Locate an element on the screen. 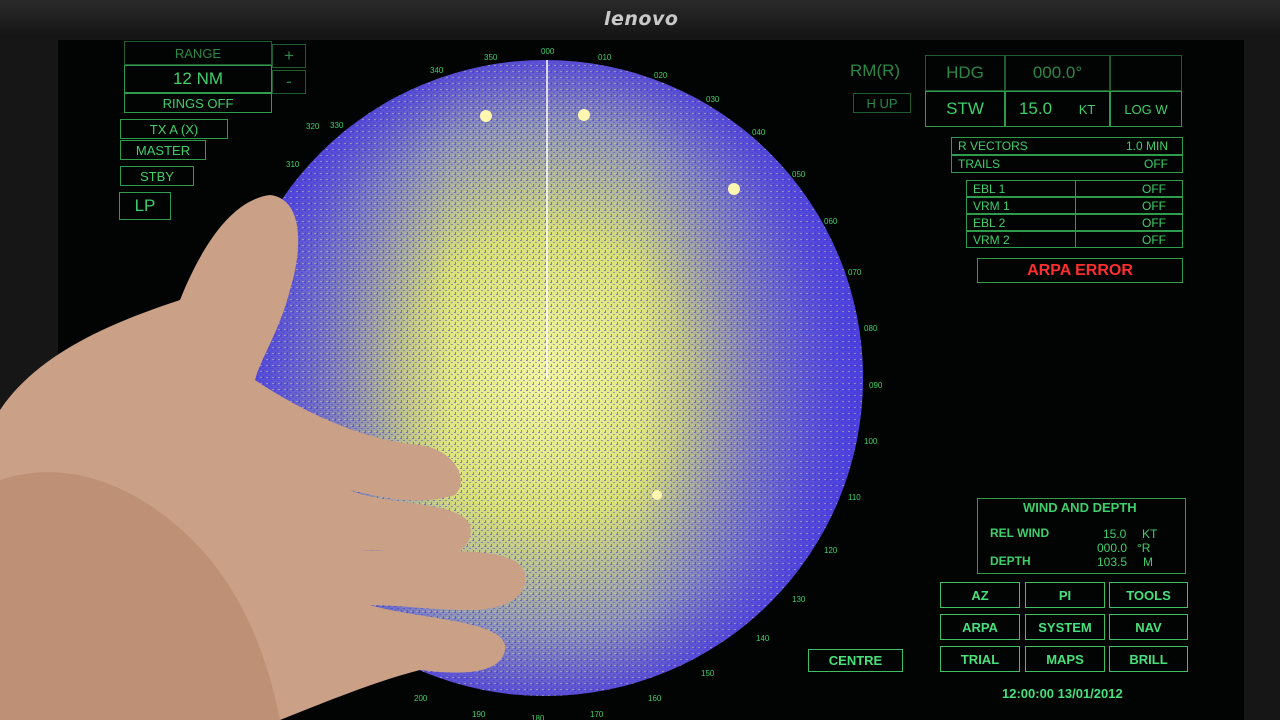 The height and width of the screenshot is (720, 1280). bearing-scale-label: 340 is located at coordinates (437, 70).